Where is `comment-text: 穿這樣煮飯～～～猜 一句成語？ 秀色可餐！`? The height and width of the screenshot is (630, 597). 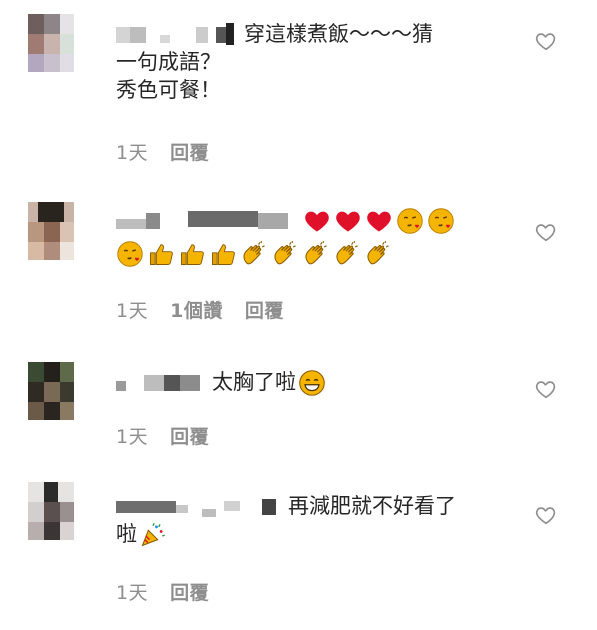 comment-text: 穿這樣煮飯～～～猜 一句成語？ 秀色可餐！ is located at coordinates (321, 62).